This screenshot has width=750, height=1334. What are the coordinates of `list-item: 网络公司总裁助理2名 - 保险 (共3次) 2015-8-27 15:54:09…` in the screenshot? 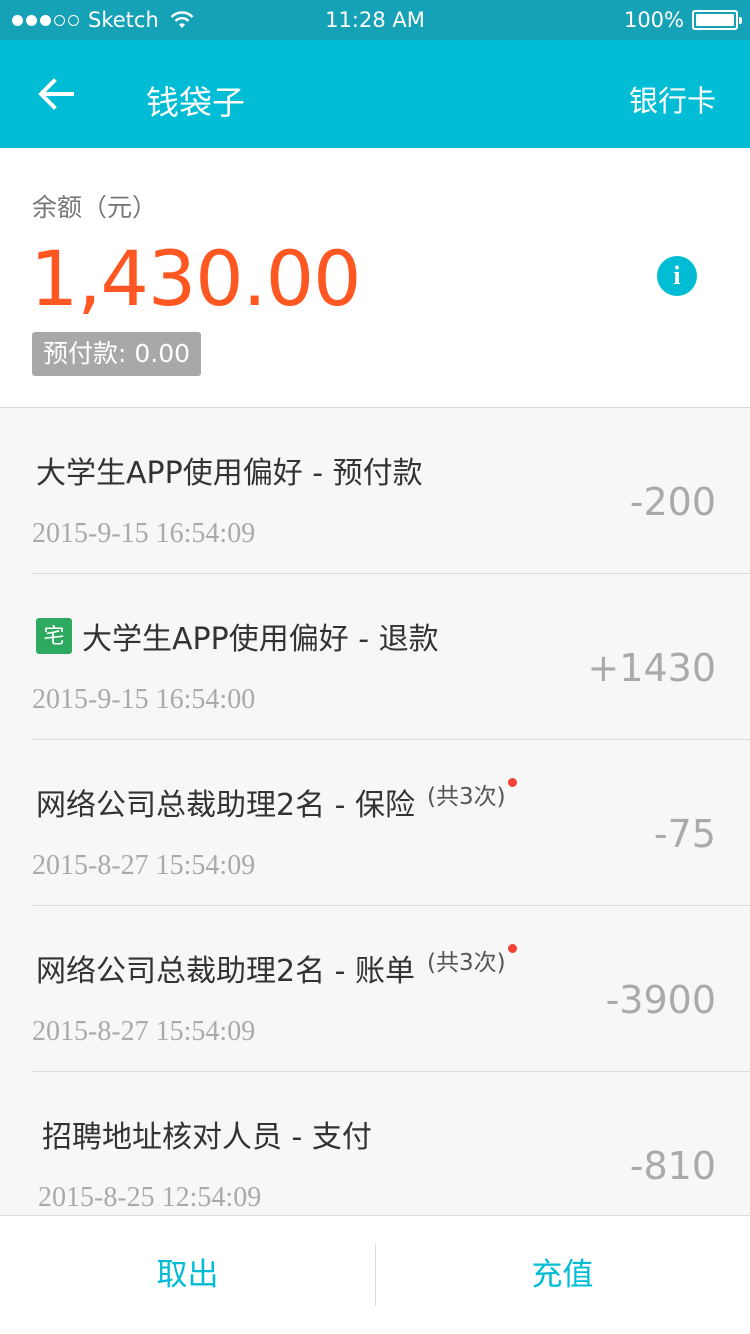 It's located at (391, 823).